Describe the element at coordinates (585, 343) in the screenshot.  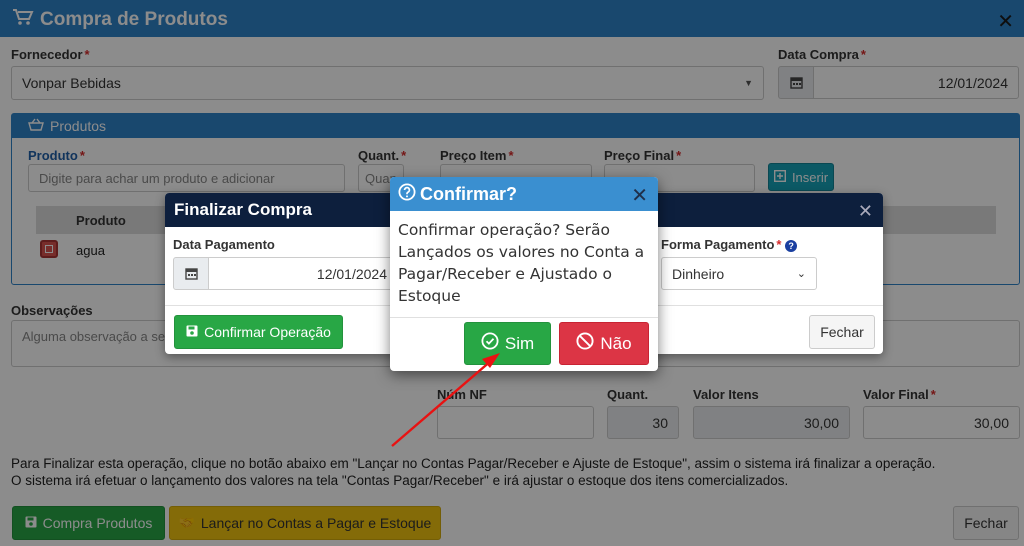
I see `ban-icon` at that location.